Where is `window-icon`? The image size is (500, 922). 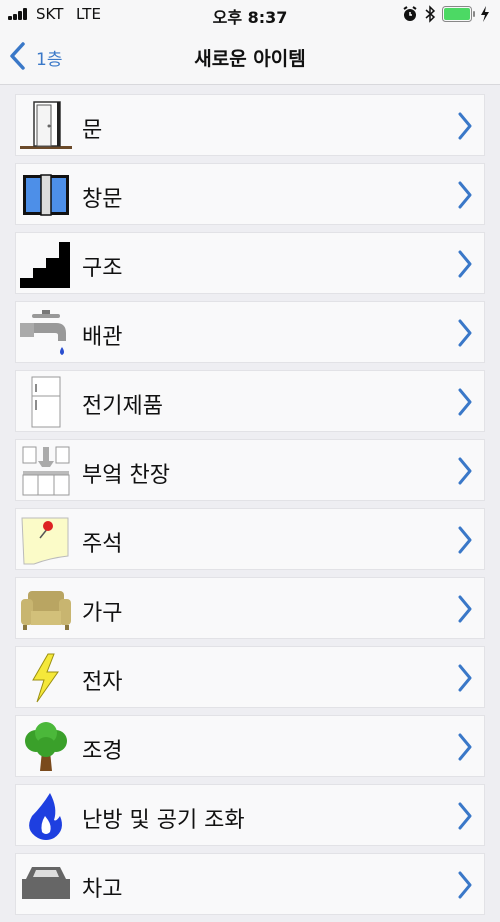 window-icon is located at coordinates (46, 195).